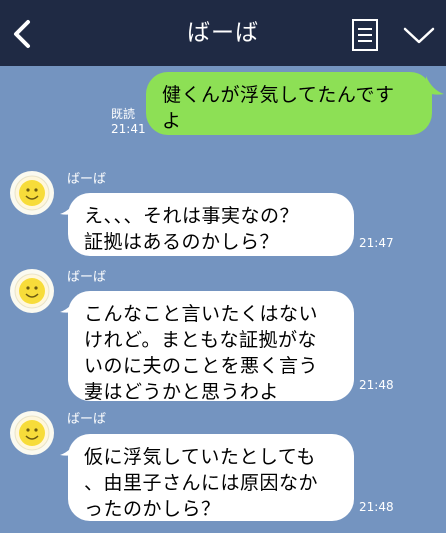 Image resolution: width=446 pixels, height=533 pixels. Describe the element at coordinates (376, 243) in the screenshot. I see `message-time: 21:47` at that location.